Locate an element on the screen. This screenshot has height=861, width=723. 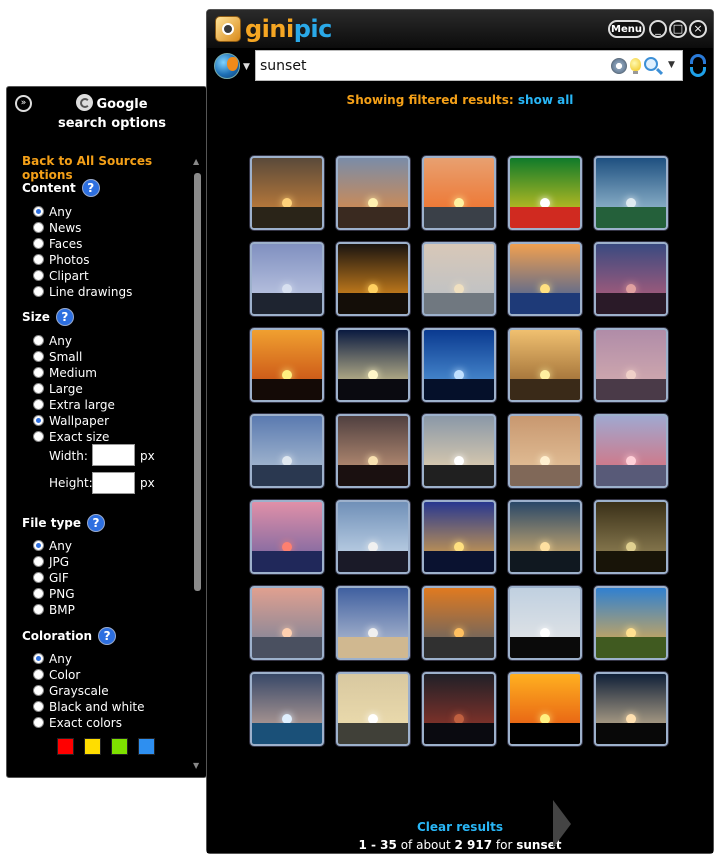
content-option: Line drawings is located at coordinates (82, 291).